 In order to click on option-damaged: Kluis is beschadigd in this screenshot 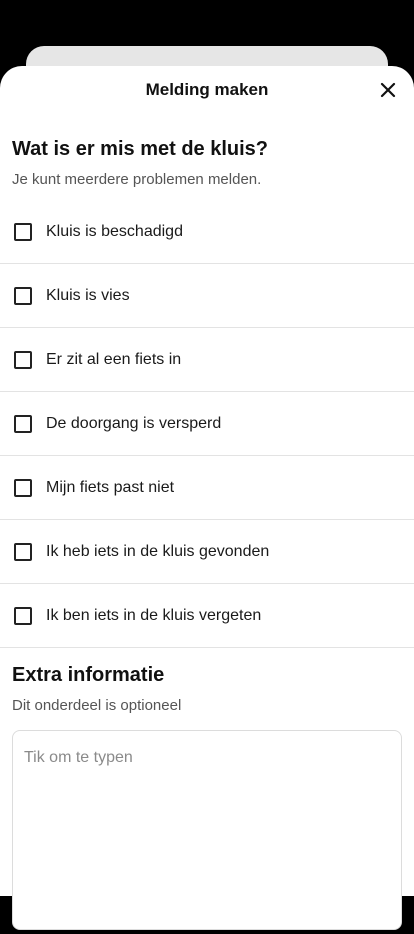, I will do `click(207, 232)`.